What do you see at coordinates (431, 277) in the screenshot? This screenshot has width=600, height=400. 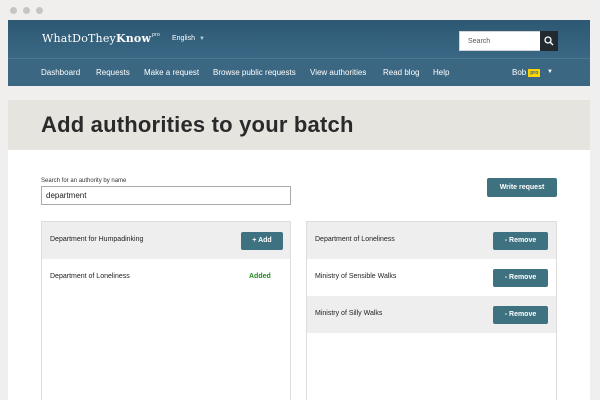 I see `list-item: Ministry of Sensible Walks - Remove` at bounding box center [431, 277].